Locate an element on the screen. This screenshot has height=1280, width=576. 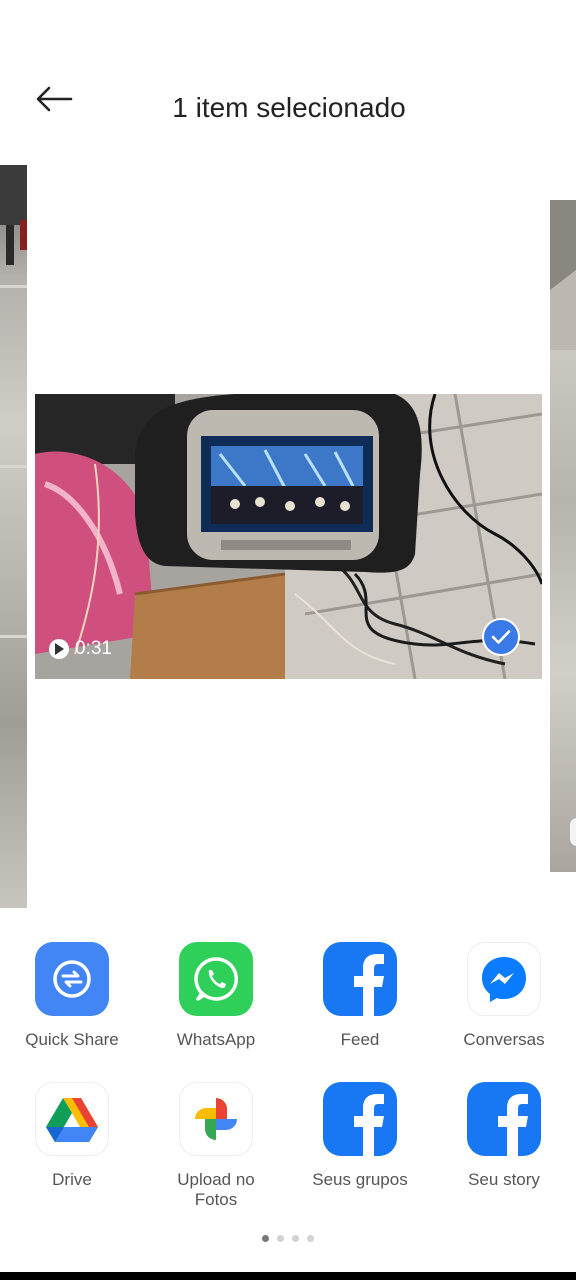
share-facebook-feed: Feed is located at coordinates (360, 996).